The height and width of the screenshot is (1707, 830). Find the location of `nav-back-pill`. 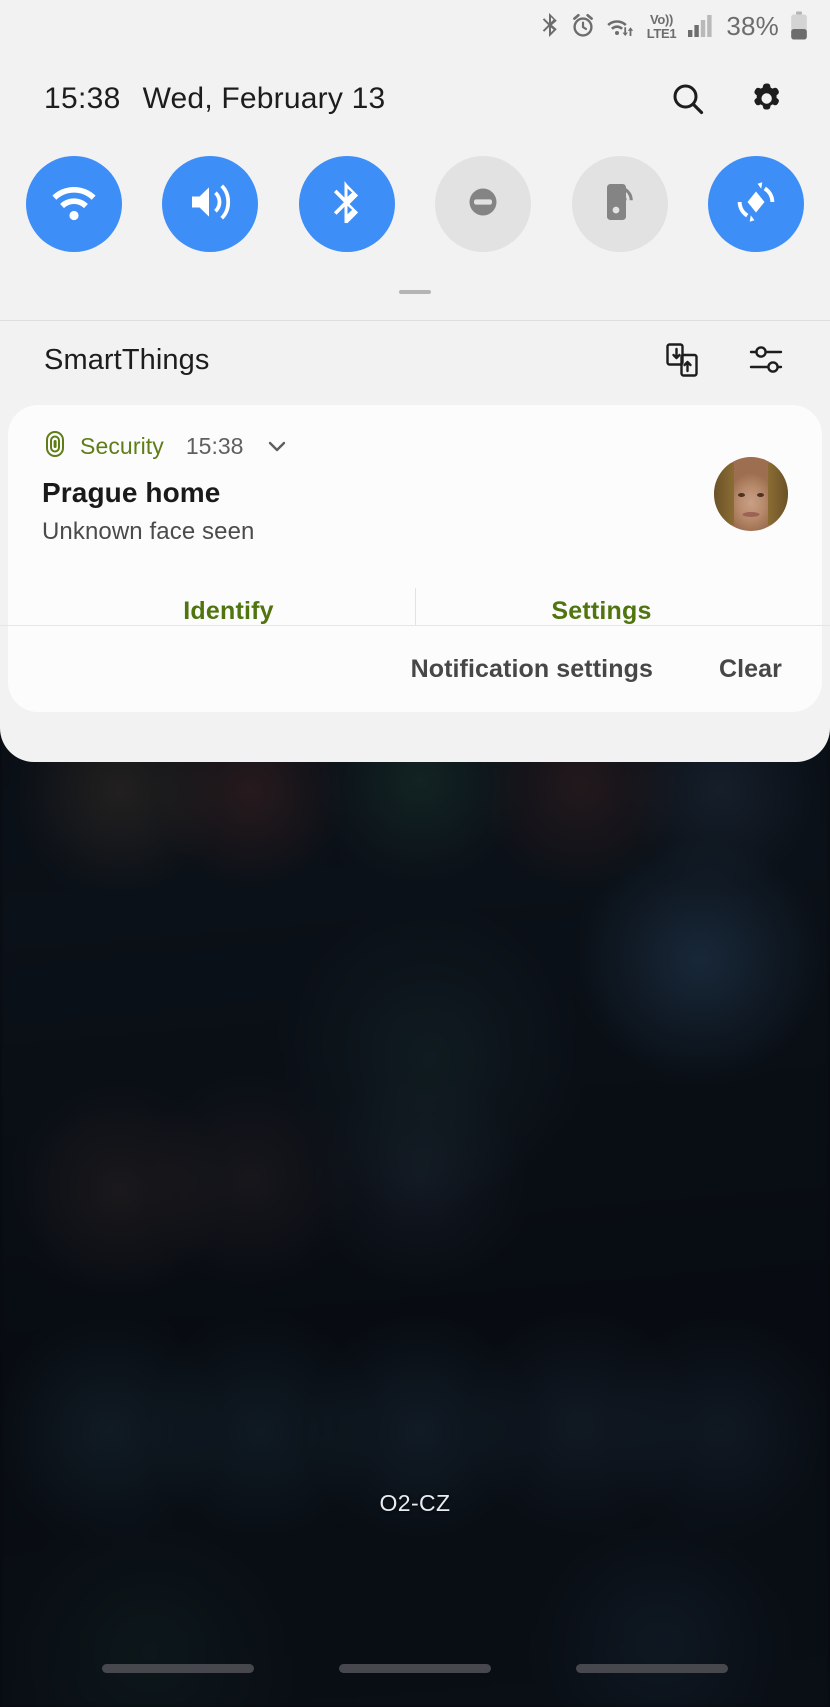

nav-back-pill is located at coordinates (651, 1668).